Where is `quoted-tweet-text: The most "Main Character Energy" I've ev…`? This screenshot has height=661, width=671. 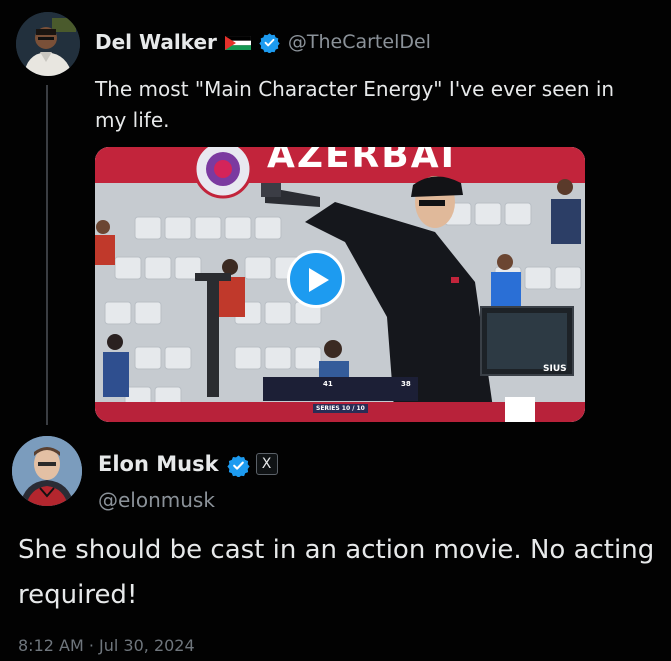 quoted-tweet-text: The most "Main Character Energy" I've ev… is located at coordinates (355, 104).